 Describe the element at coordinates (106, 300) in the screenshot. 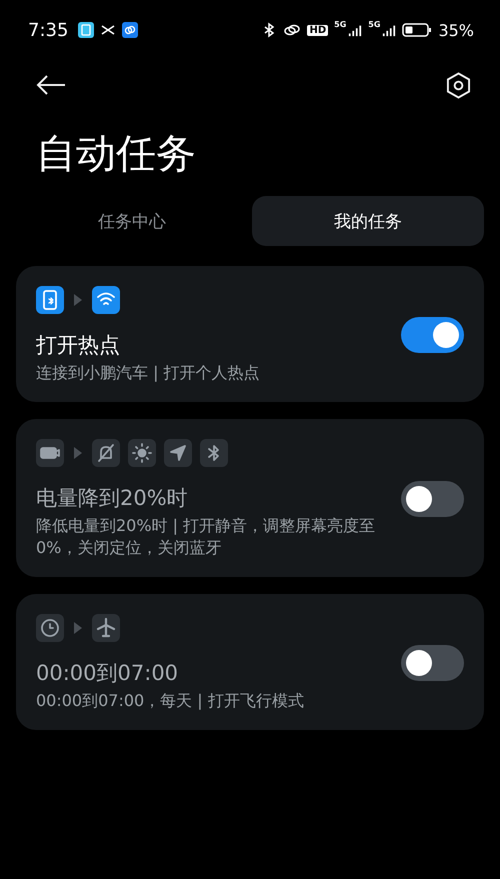

I see `wifi-icon` at that location.